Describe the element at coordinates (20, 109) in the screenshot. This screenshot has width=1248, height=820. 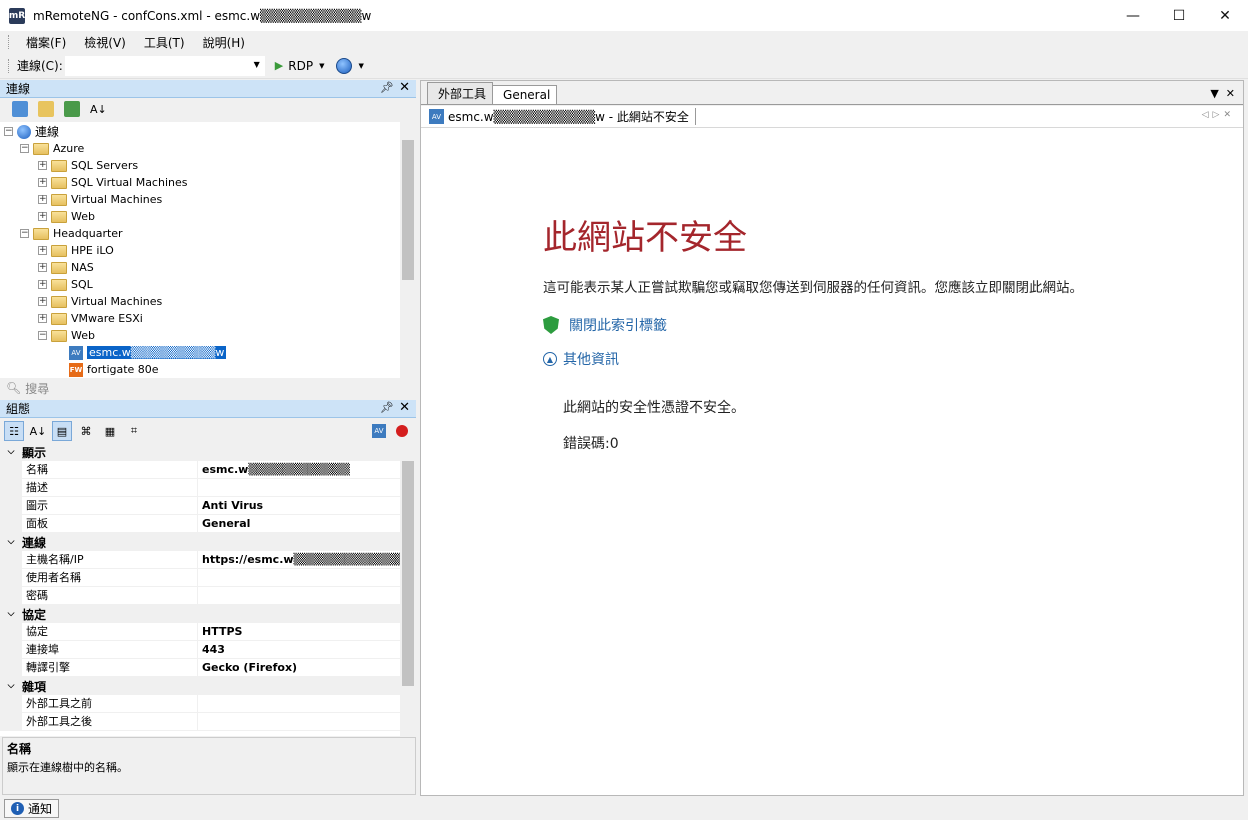
I see `new-connection-icon` at that location.